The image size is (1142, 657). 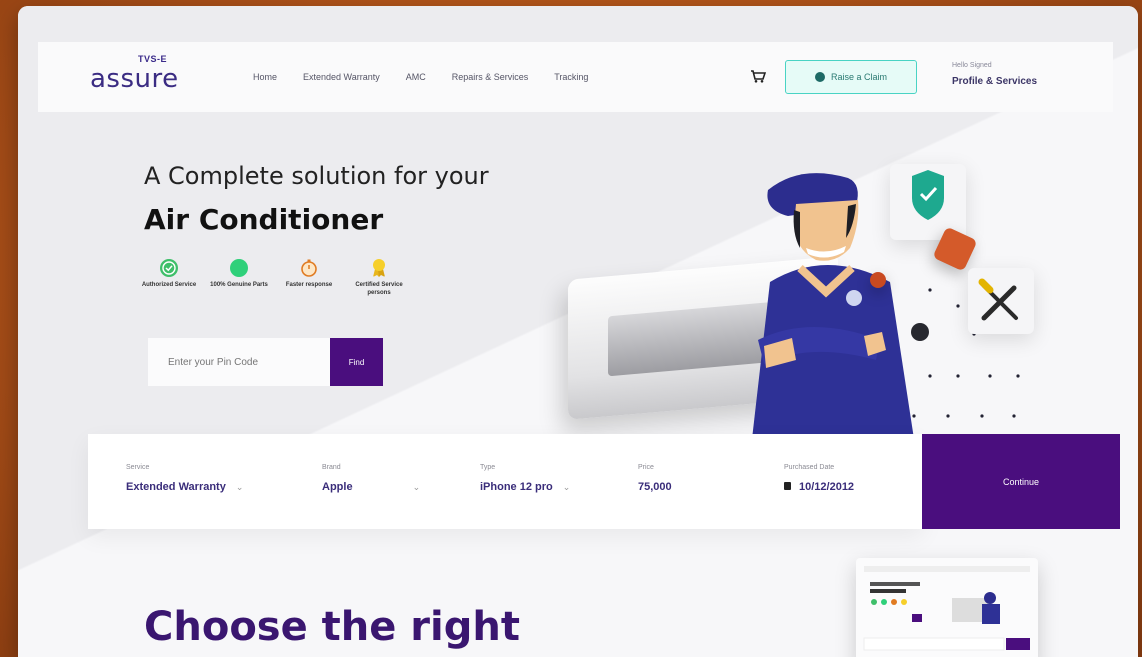 I want to click on service-value-text: Extended Warranty, so click(x=176, y=487).